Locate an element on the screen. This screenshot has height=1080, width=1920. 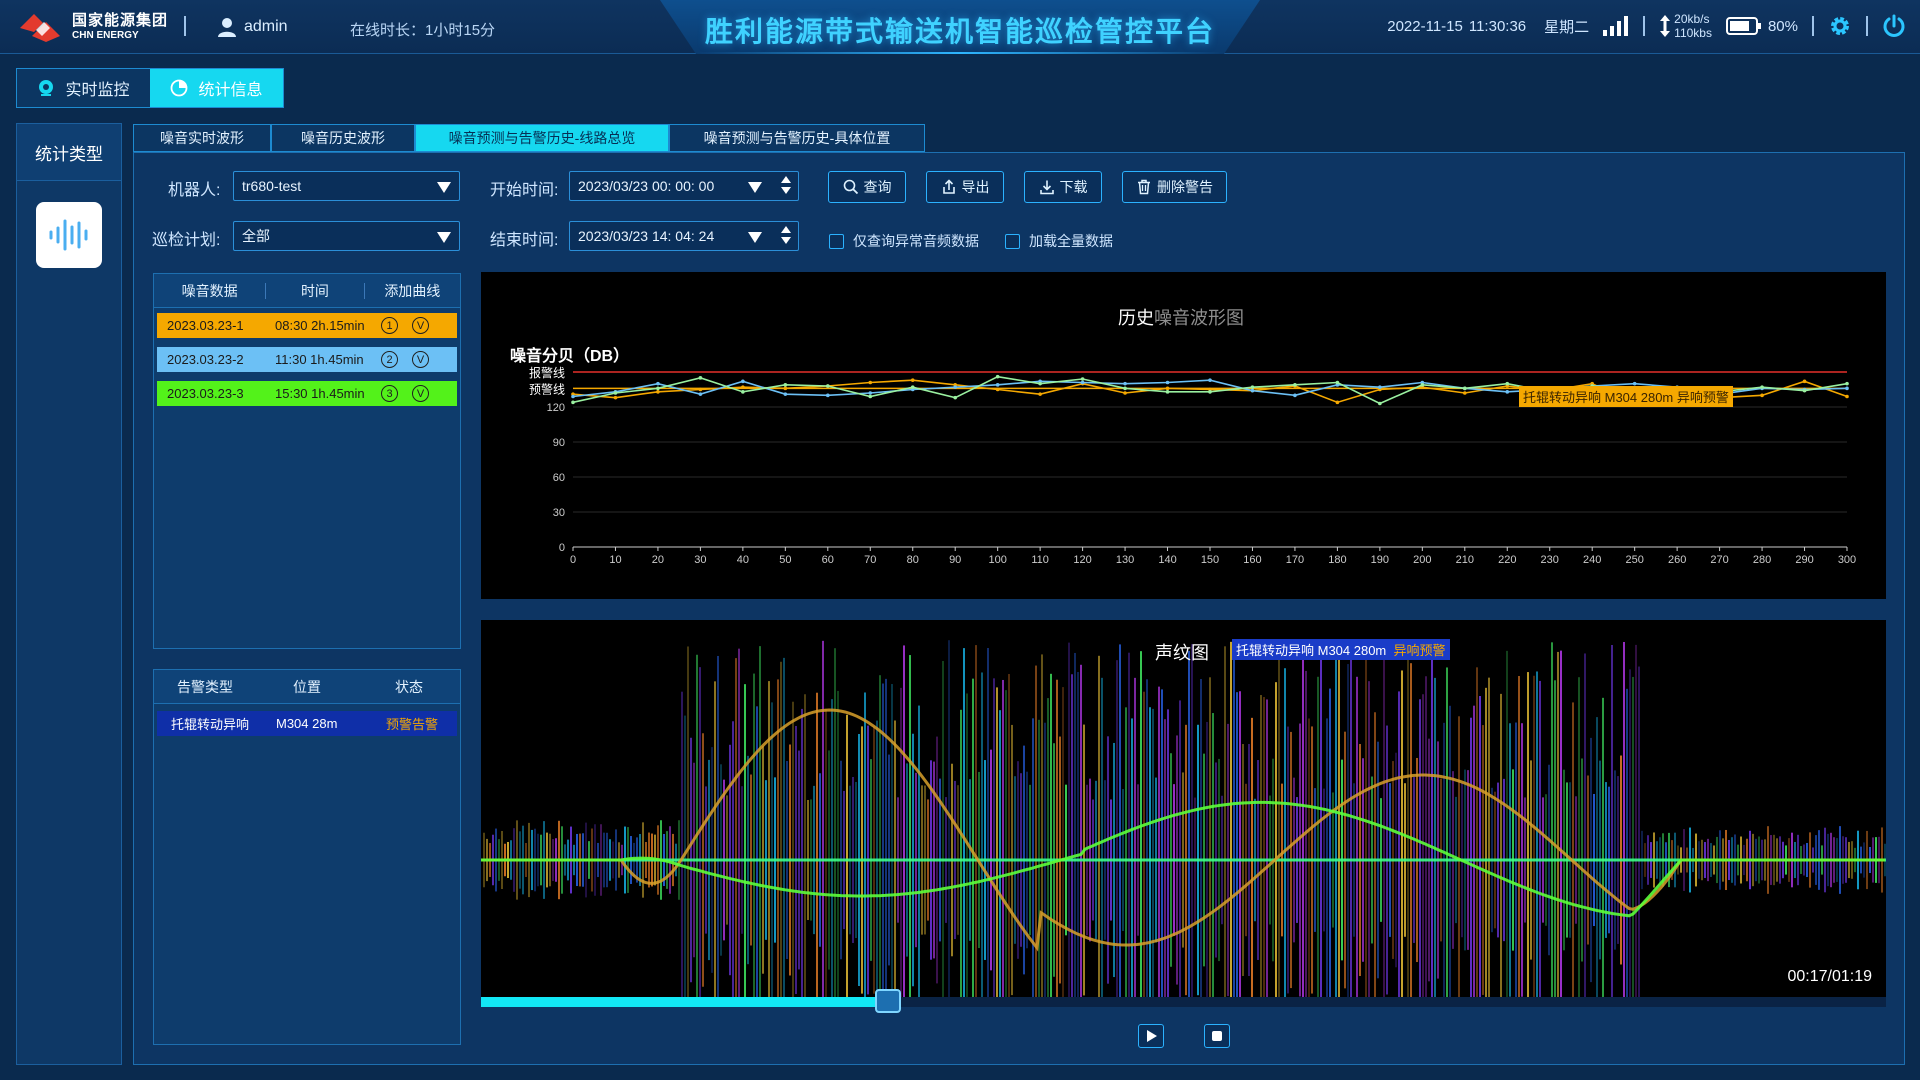
table-row: 2023.03.23-1 08:30 2h.15min 1 V is located at coordinates (307, 325).